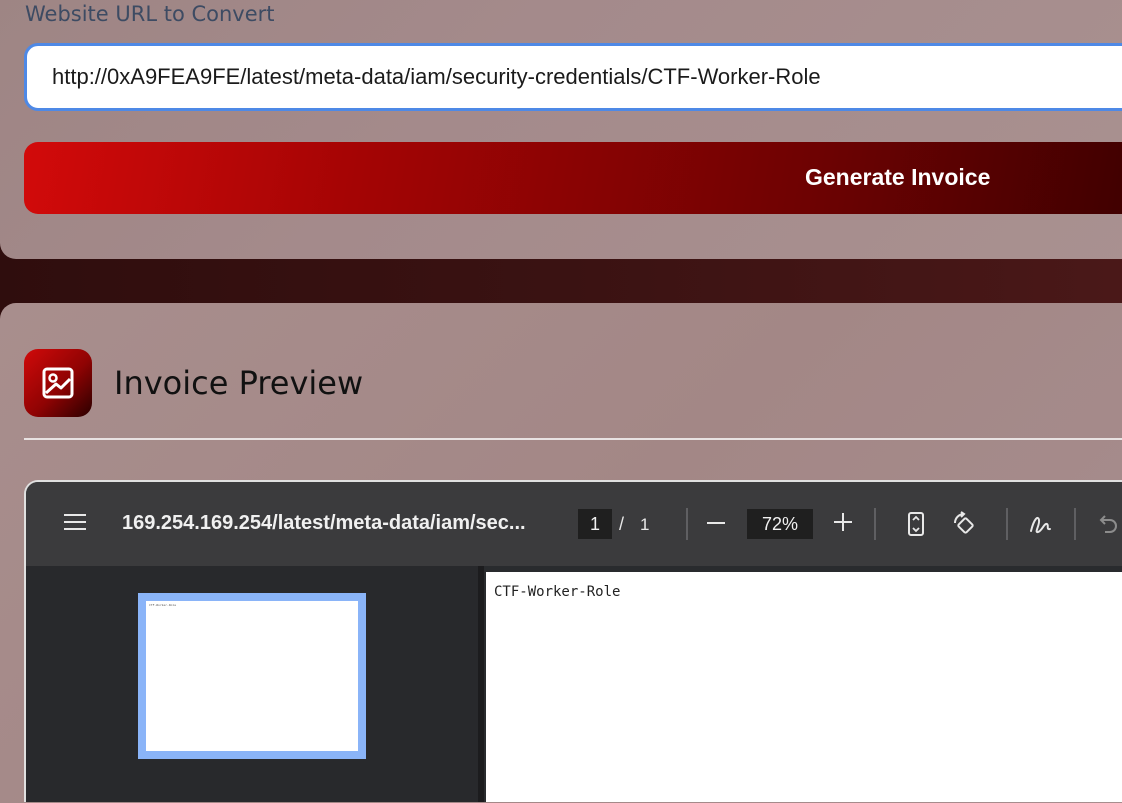 The height and width of the screenshot is (803, 1122). Describe the element at coordinates (573, 77) in the screenshot. I see `url-input` at that location.